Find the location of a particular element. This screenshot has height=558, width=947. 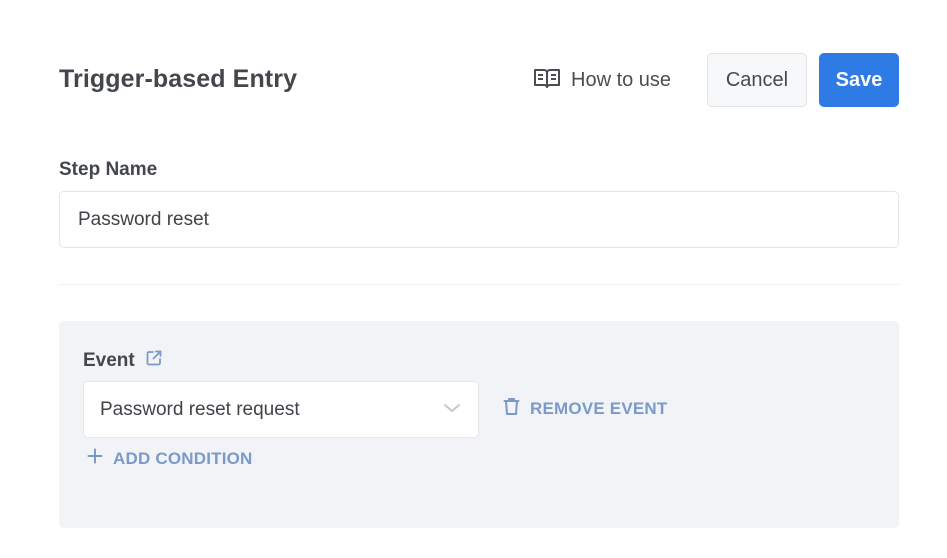

add-condition-label: ADD CONDITION is located at coordinates (183, 458).